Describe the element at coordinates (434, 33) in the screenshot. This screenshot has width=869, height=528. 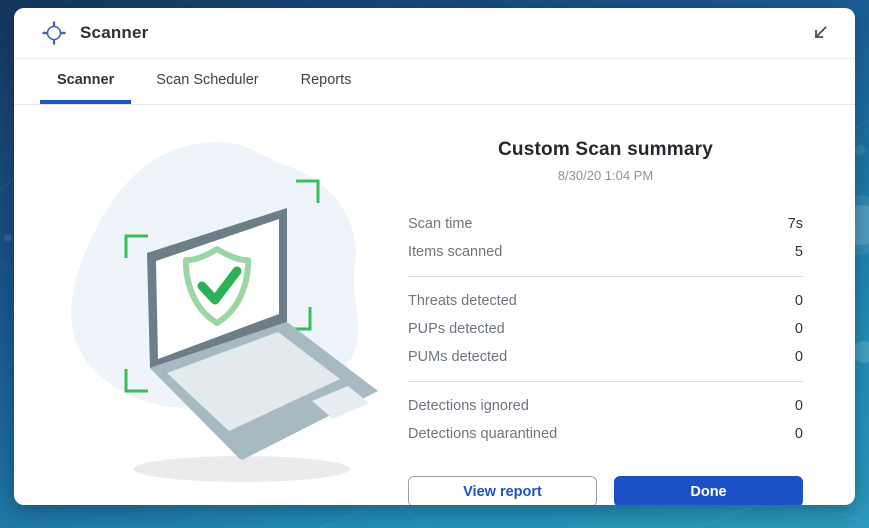
I see `window-header: Scanner` at that location.